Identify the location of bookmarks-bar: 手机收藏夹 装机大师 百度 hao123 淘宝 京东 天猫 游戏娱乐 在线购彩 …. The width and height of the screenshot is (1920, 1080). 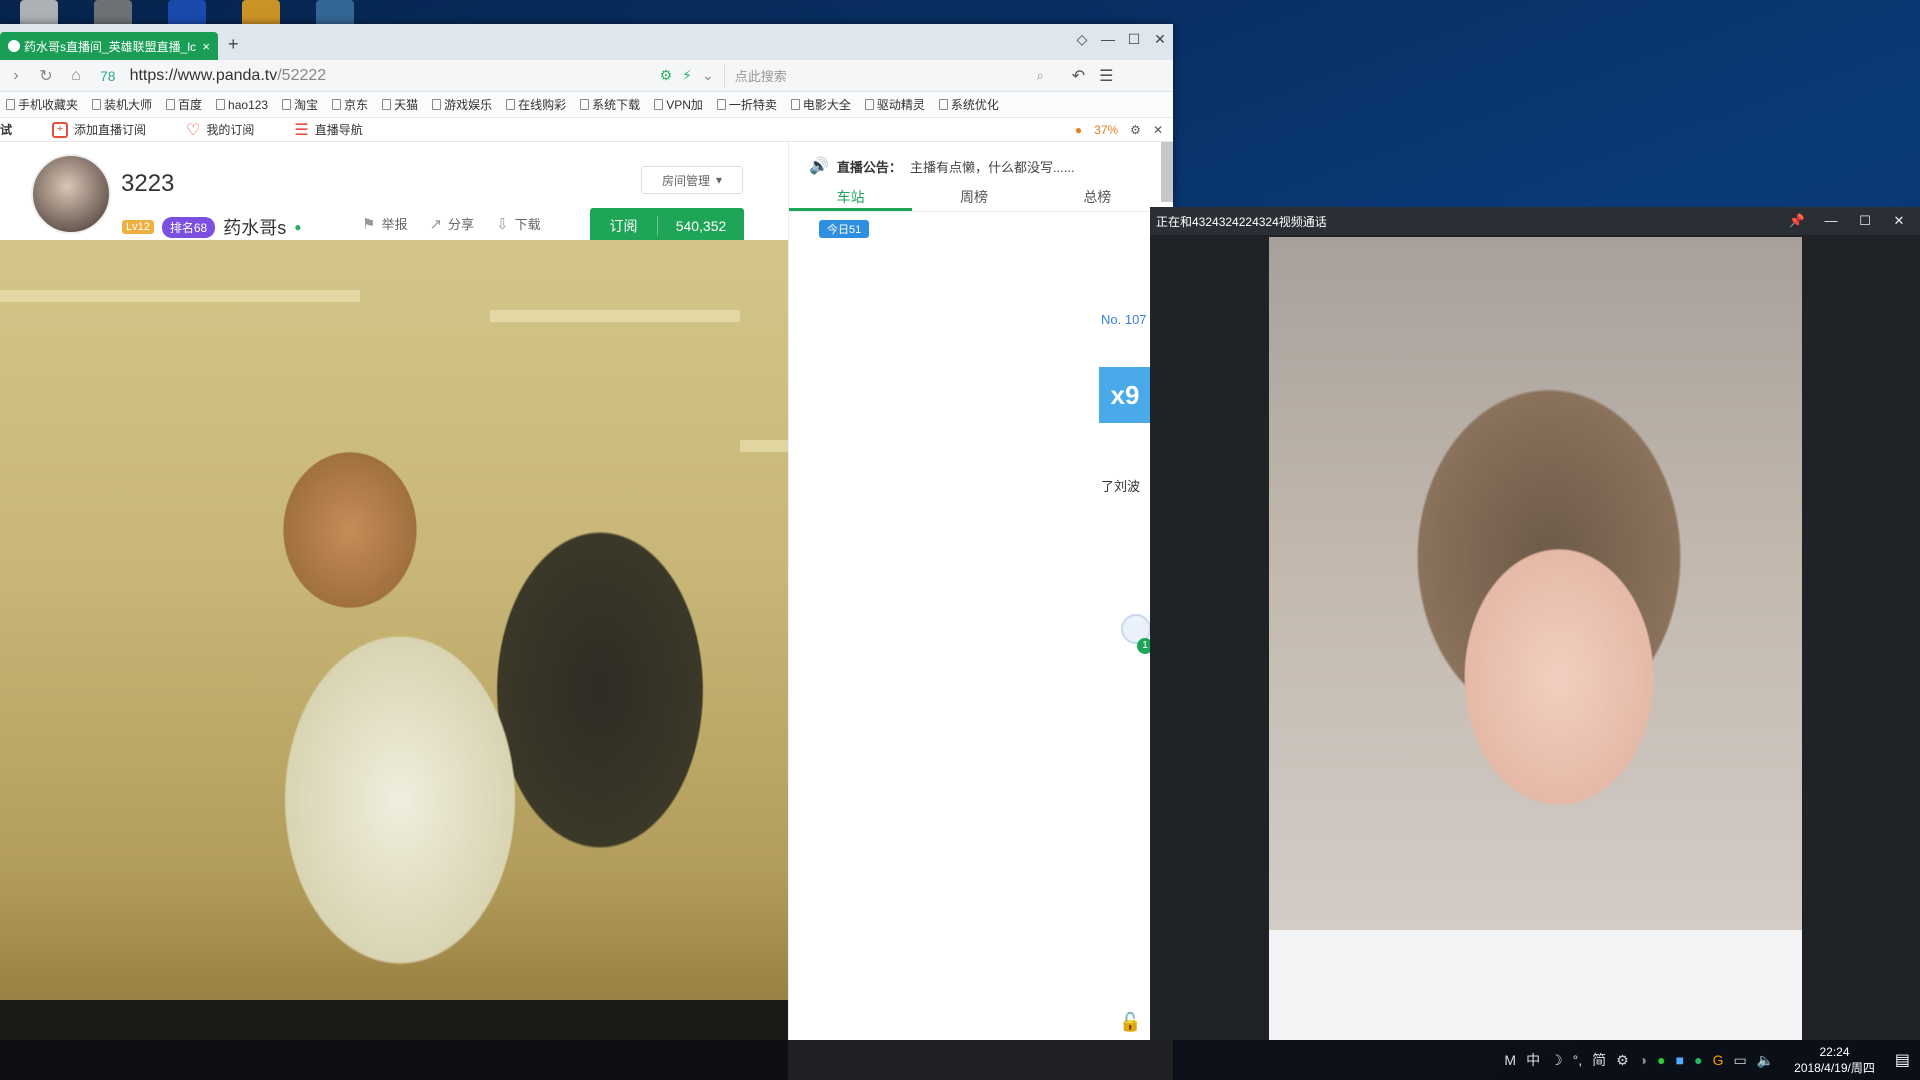
(586, 105).